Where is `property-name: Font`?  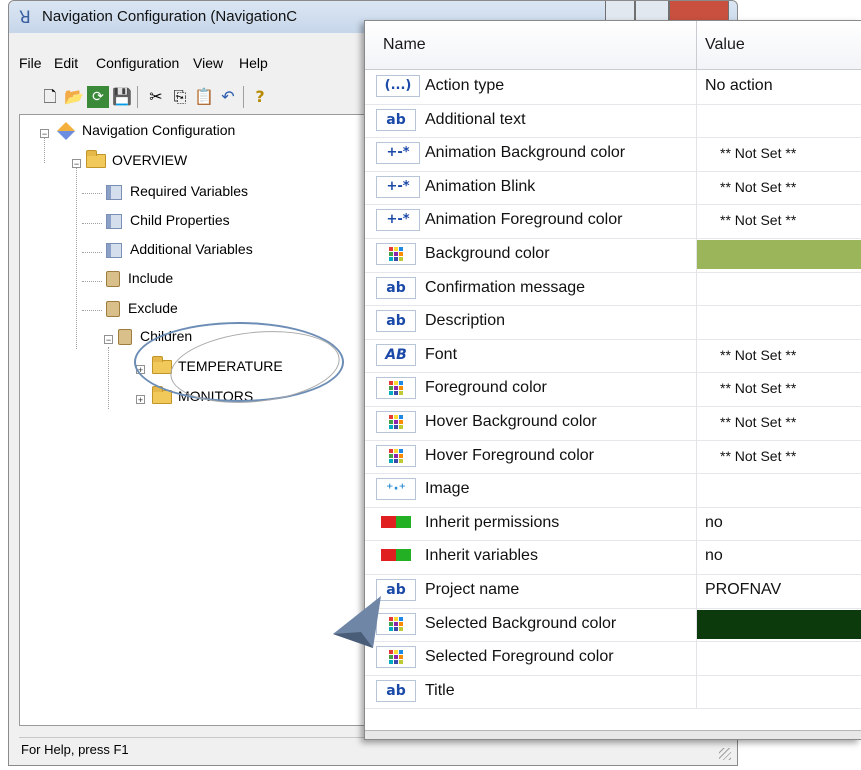 property-name: Font is located at coordinates (441, 354).